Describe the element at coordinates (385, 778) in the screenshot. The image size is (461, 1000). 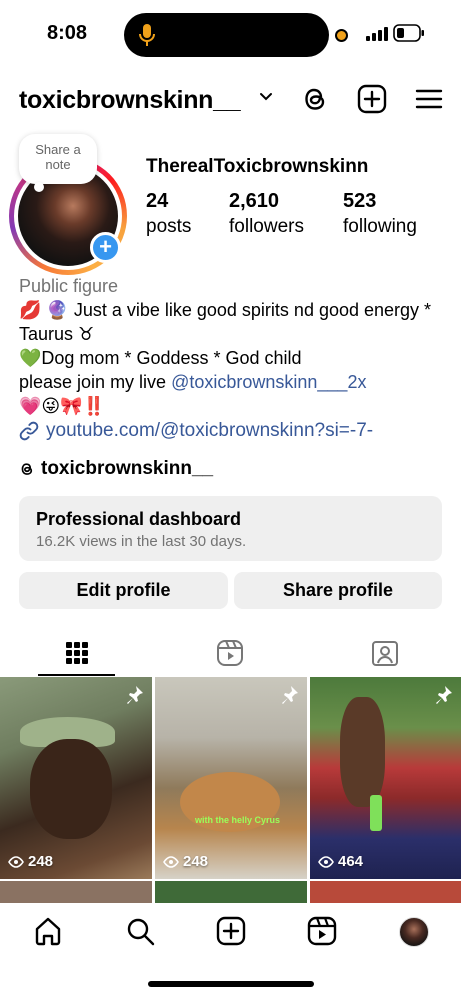
I see `grid-post: 464` at that location.